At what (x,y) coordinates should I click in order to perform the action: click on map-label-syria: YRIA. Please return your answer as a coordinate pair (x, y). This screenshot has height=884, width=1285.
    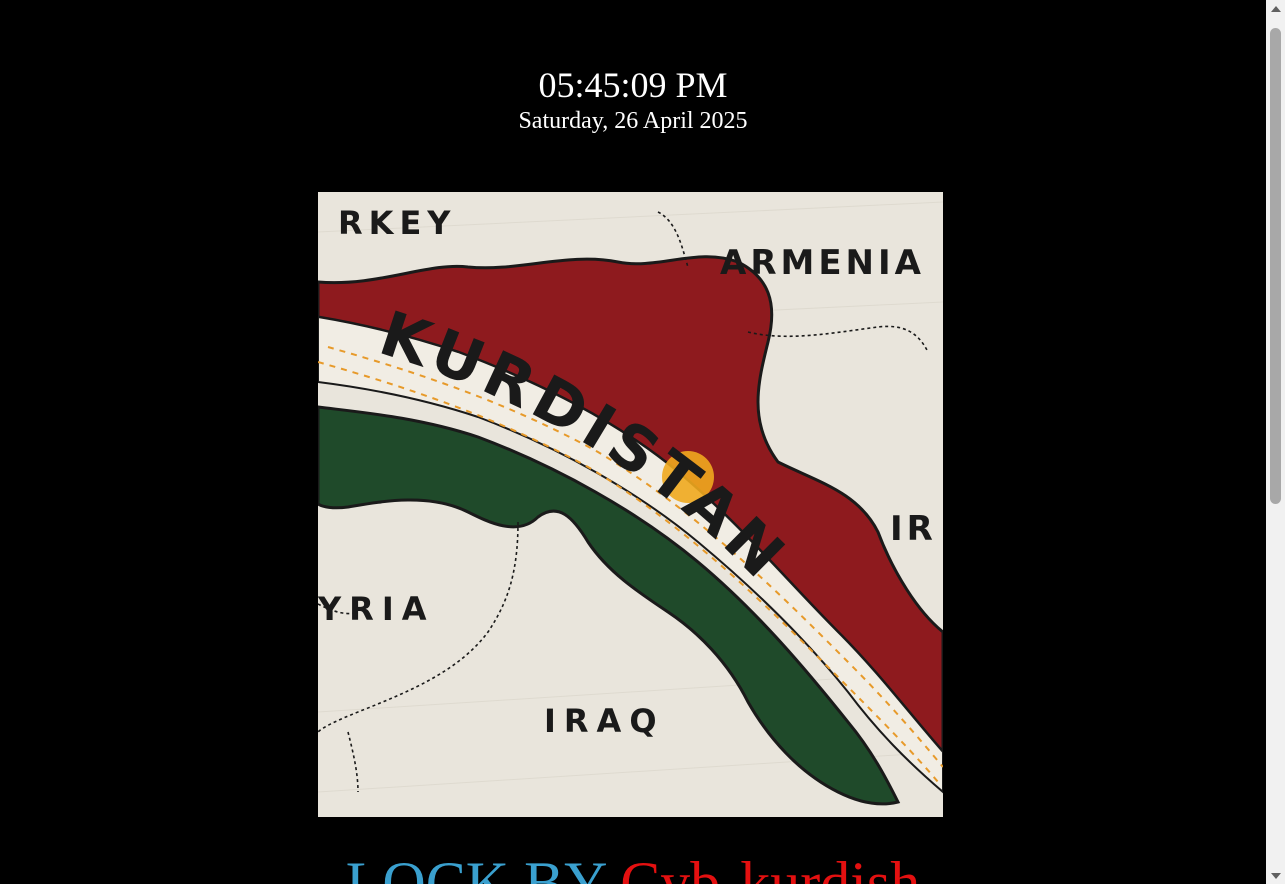
    Looking at the image, I should click on (376, 609).